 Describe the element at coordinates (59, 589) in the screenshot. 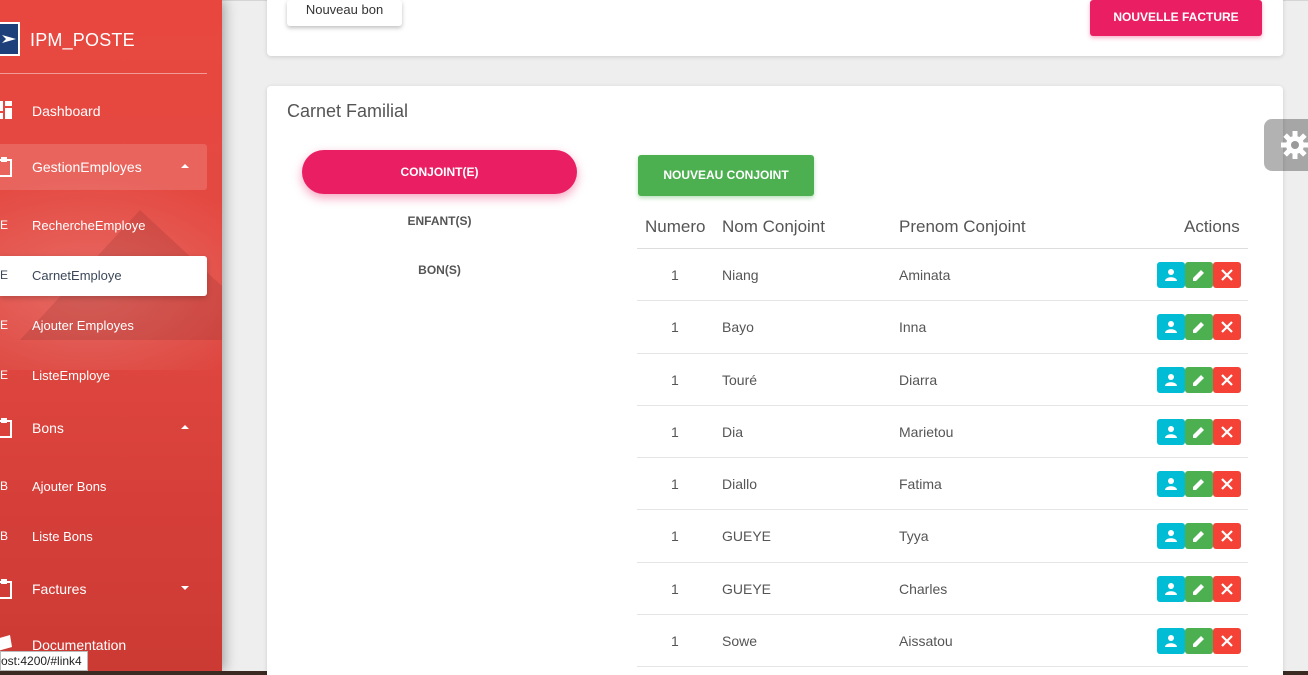

I see `sidebar-item-label: Factures` at that location.